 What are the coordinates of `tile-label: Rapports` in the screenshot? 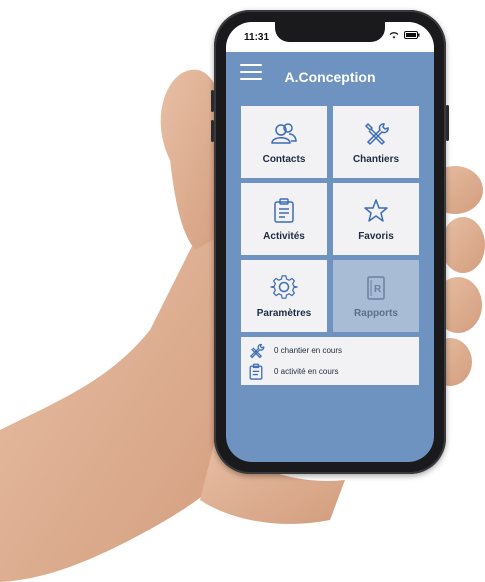 It's located at (376, 313).